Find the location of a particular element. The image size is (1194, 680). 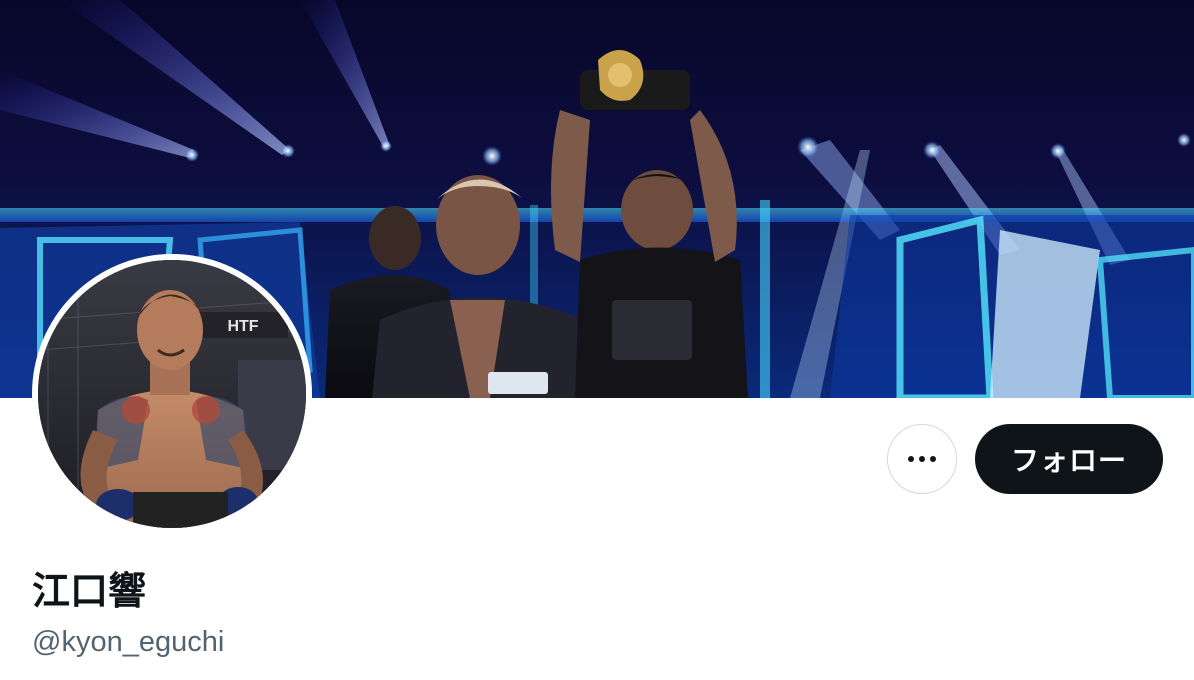

avatar: HTF is located at coordinates (172, 394).